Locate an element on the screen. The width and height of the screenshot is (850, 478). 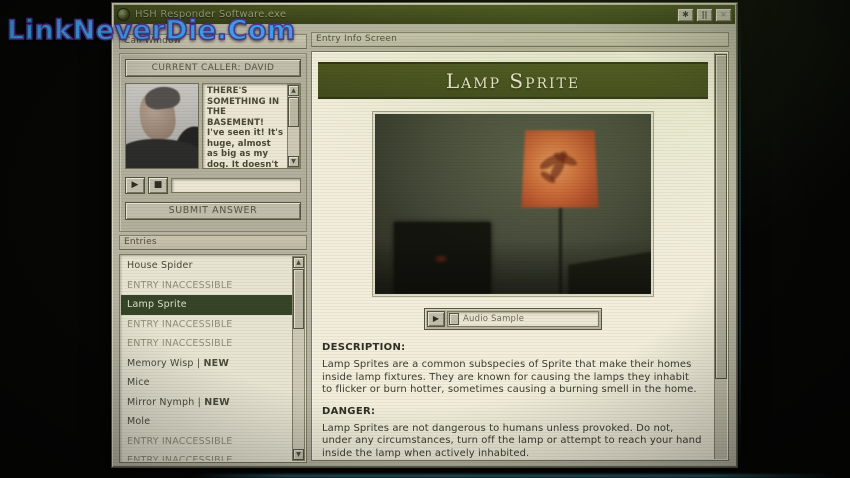
entries-scroll-thumb is located at coordinates (298, 299).